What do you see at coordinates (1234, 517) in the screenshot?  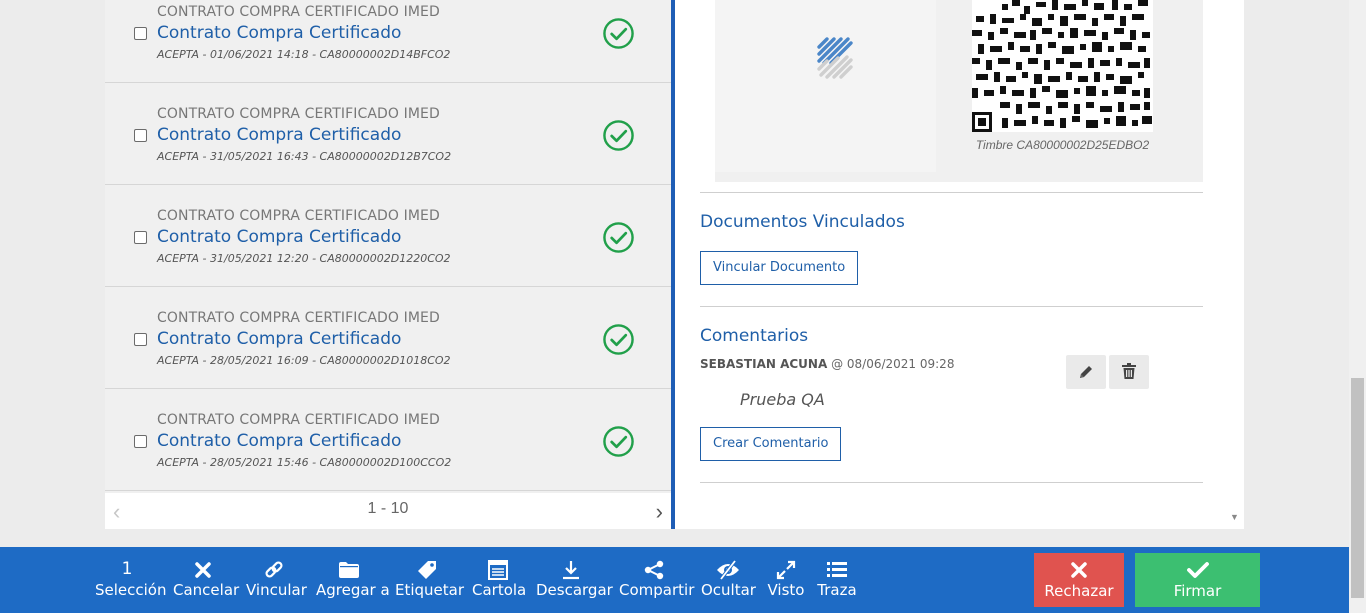 I see `scroll-down-arrow-icon: ▼` at bounding box center [1234, 517].